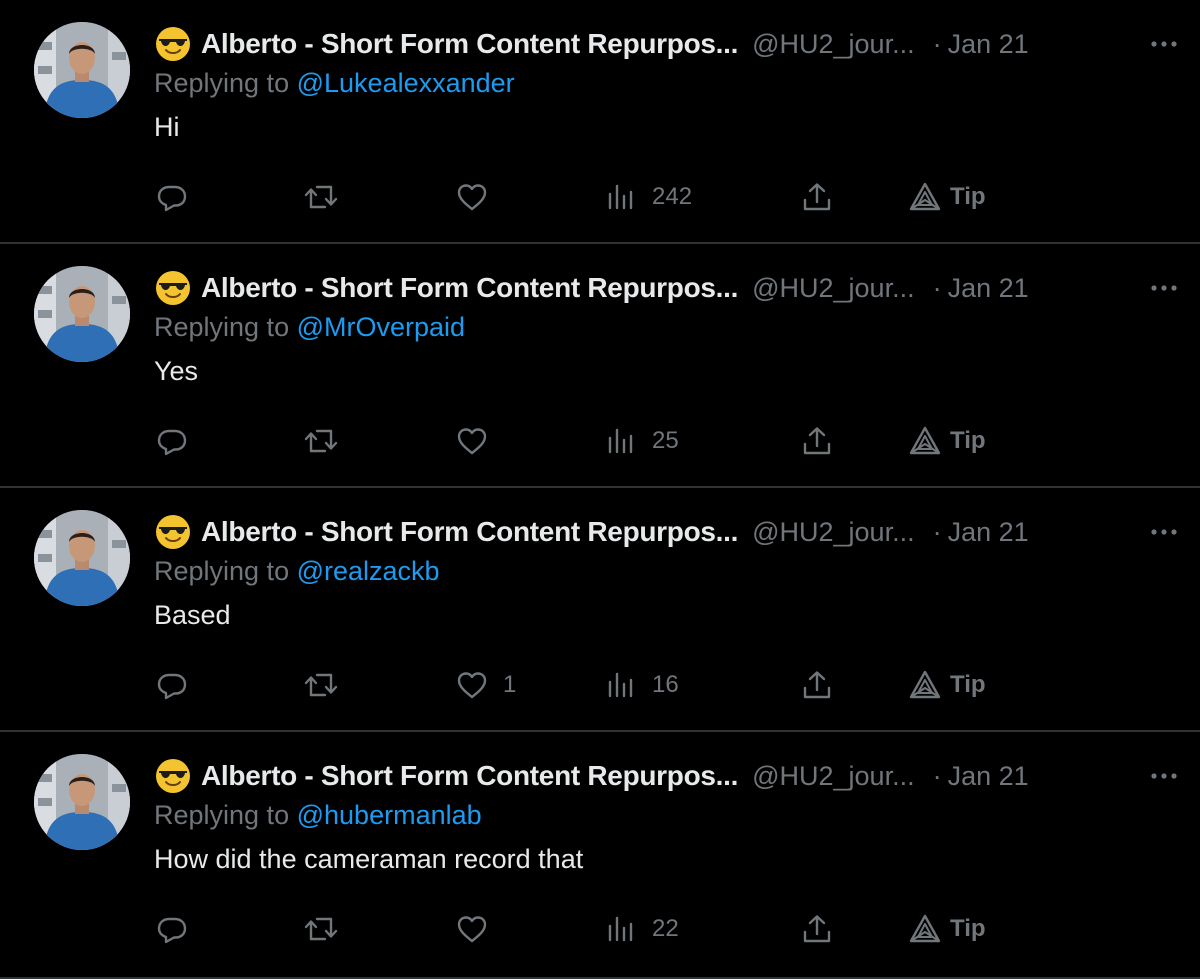 This screenshot has width=1200, height=979. What do you see at coordinates (665, 440) in the screenshot?
I see `view-count: 25` at bounding box center [665, 440].